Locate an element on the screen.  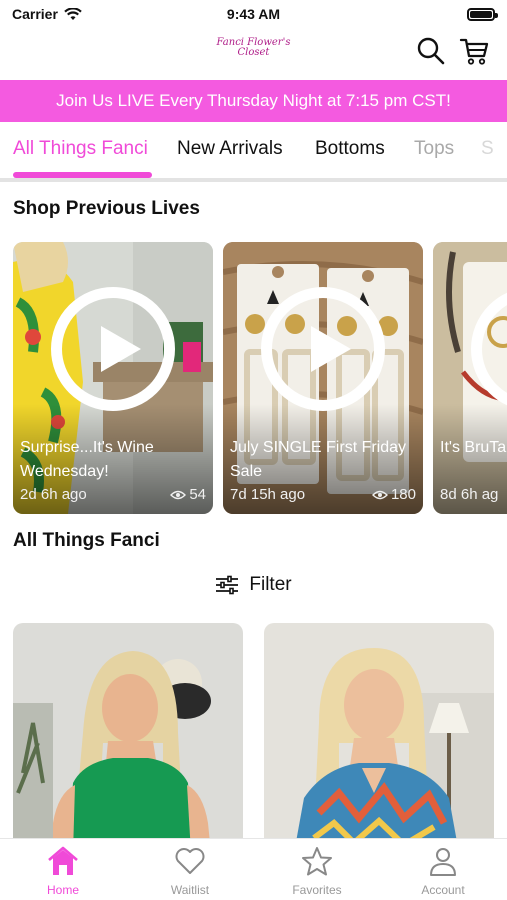
live-views: 54 is located at coordinates (188, 494).